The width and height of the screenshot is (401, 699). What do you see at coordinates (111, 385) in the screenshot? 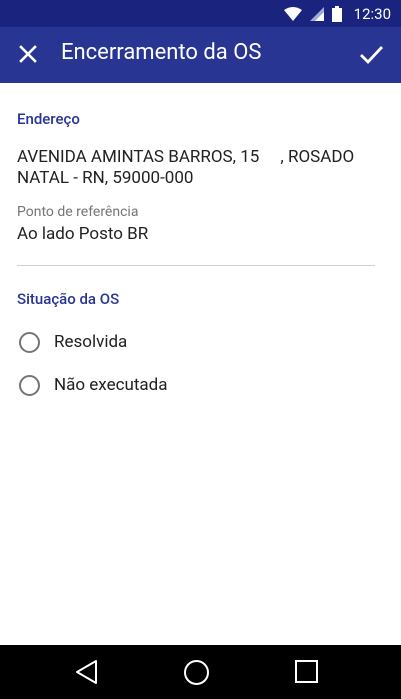
I see `radio-label: Não executada` at bounding box center [111, 385].